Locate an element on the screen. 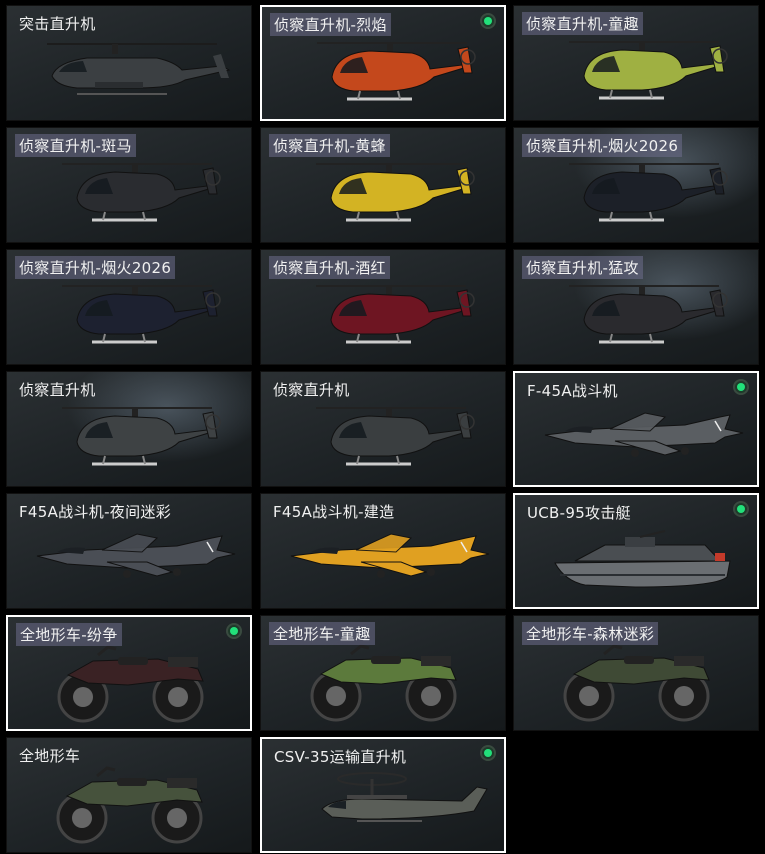 The height and width of the screenshot is (854, 765). vehicle-name: UCB-95攻击艇 is located at coordinates (579, 513).